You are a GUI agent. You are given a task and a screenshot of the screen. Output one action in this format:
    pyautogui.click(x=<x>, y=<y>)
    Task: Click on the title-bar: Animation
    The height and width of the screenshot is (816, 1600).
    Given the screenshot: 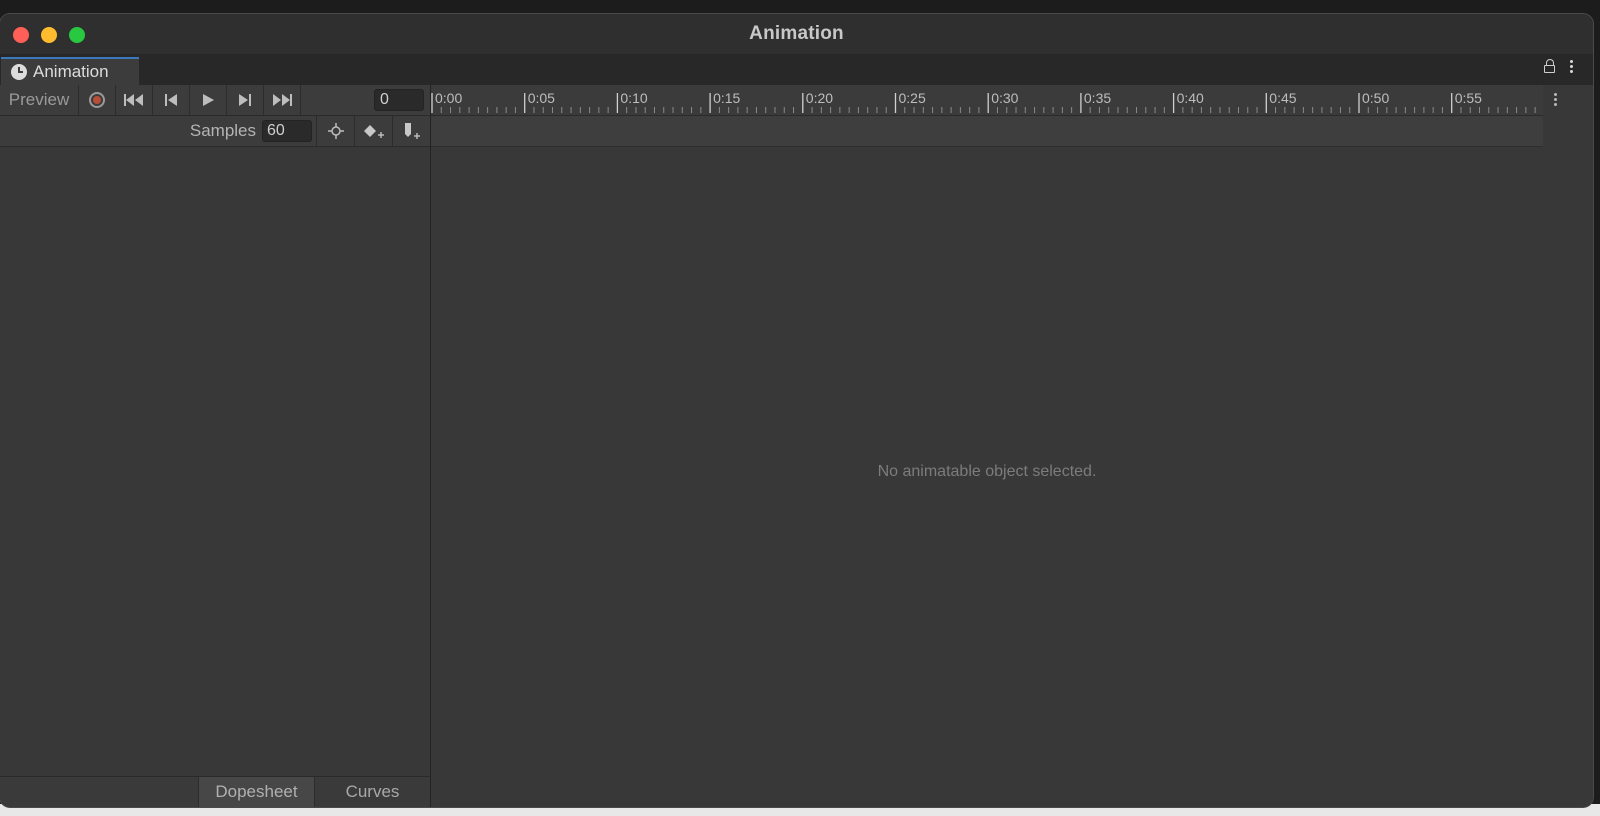 What is the action you would take?
    pyautogui.click(x=796, y=34)
    